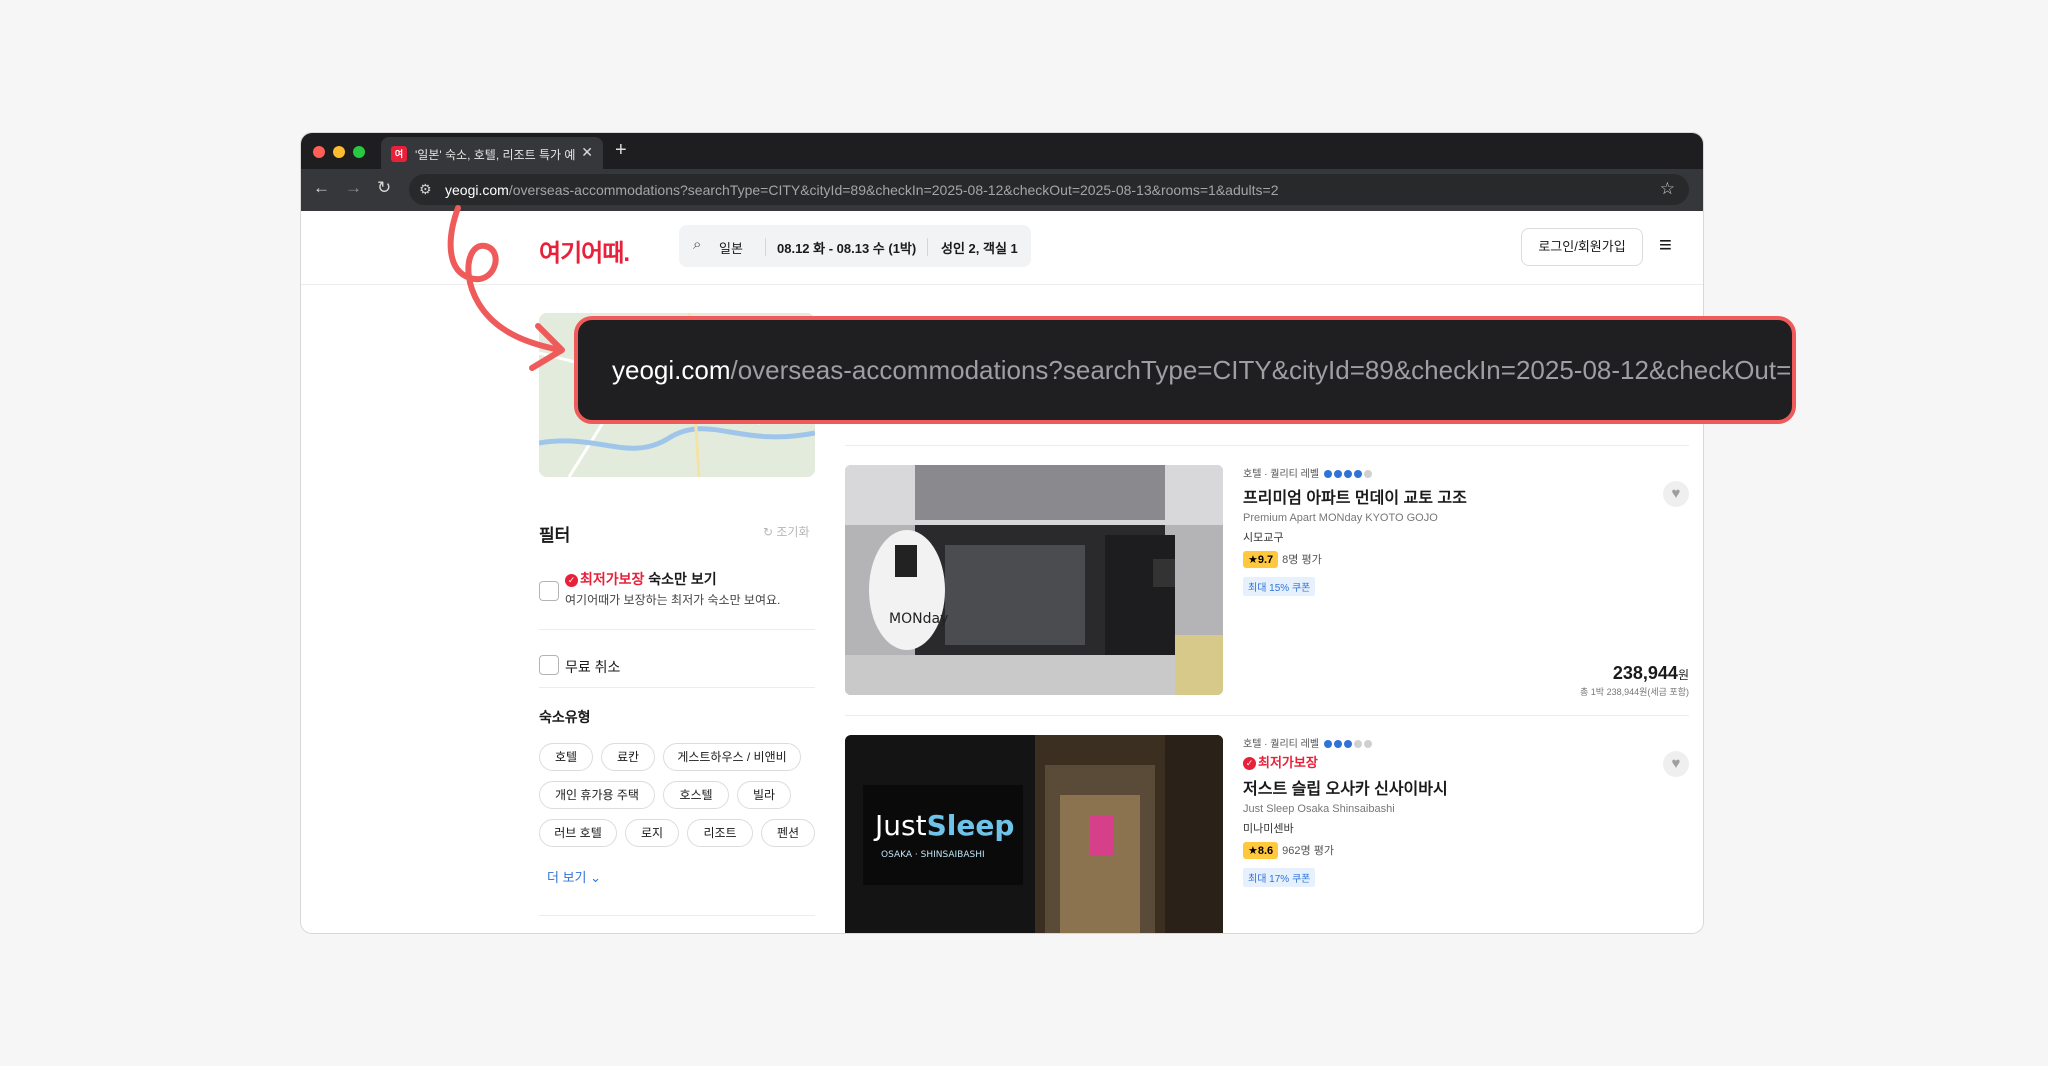 This screenshot has width=2048, height=1066. What do you see at coordinates (732, 757) in the screenshot?
I see `type-chip: 게스트하우스 / 비앤비` at bounding box center [732, 757].